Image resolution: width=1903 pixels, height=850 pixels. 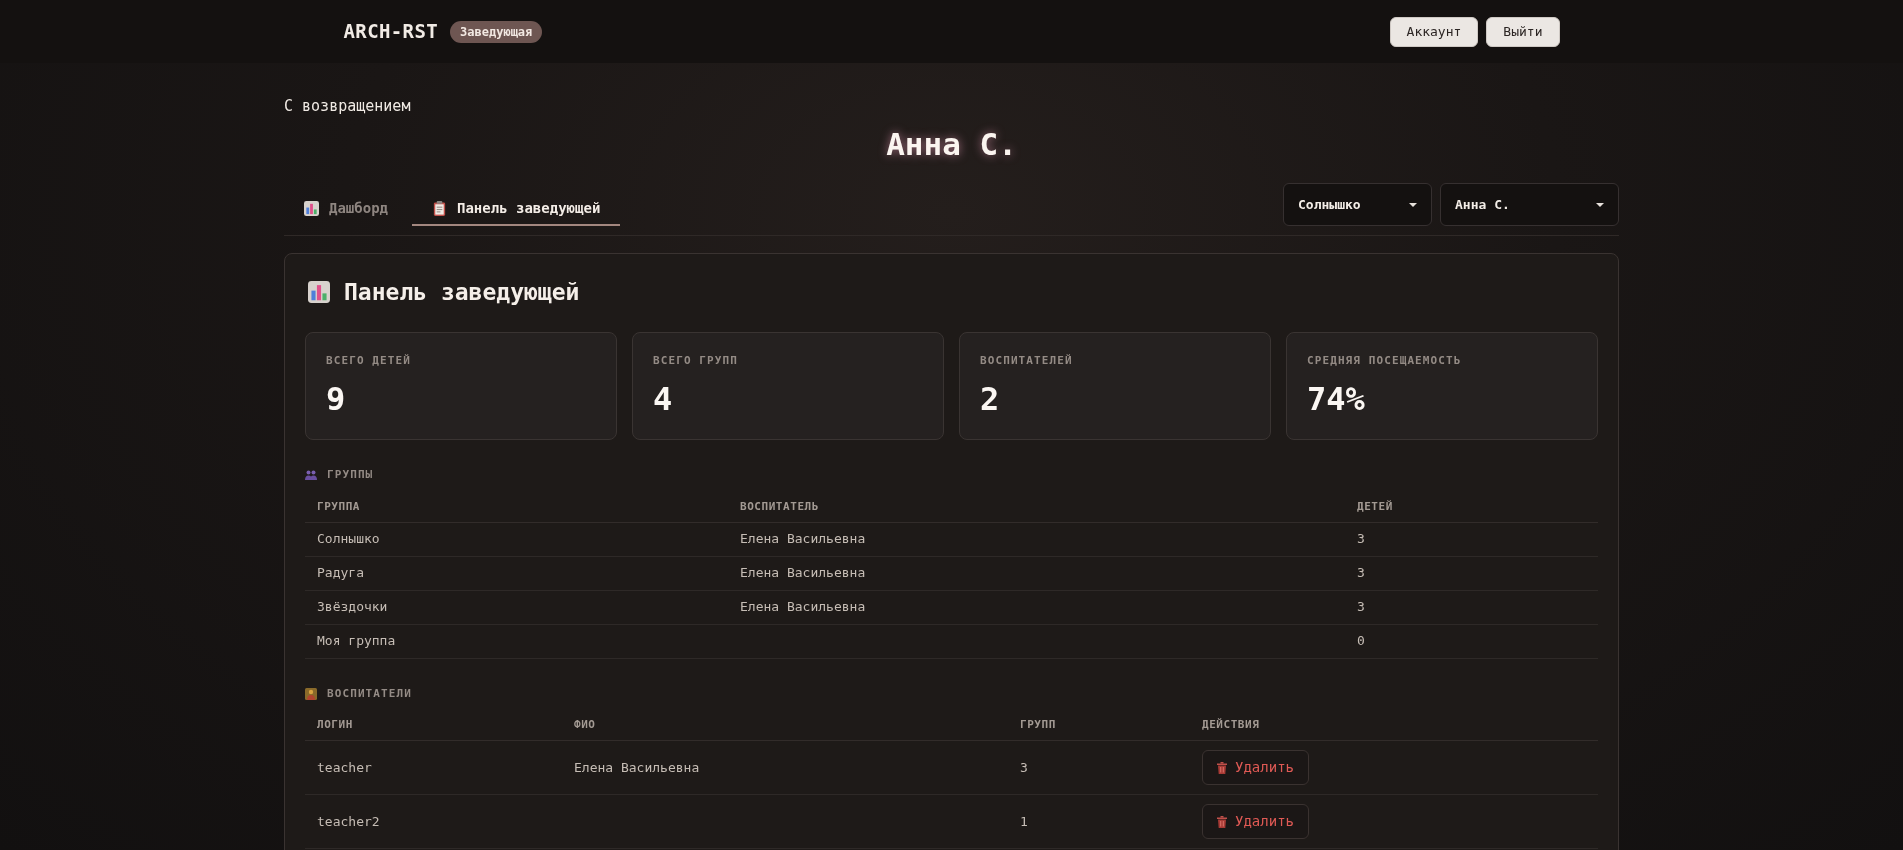 What do you see at coordinates (990, 399) in the screenshot?
I see `stat-value: 2` at bounding box center [990, 399].